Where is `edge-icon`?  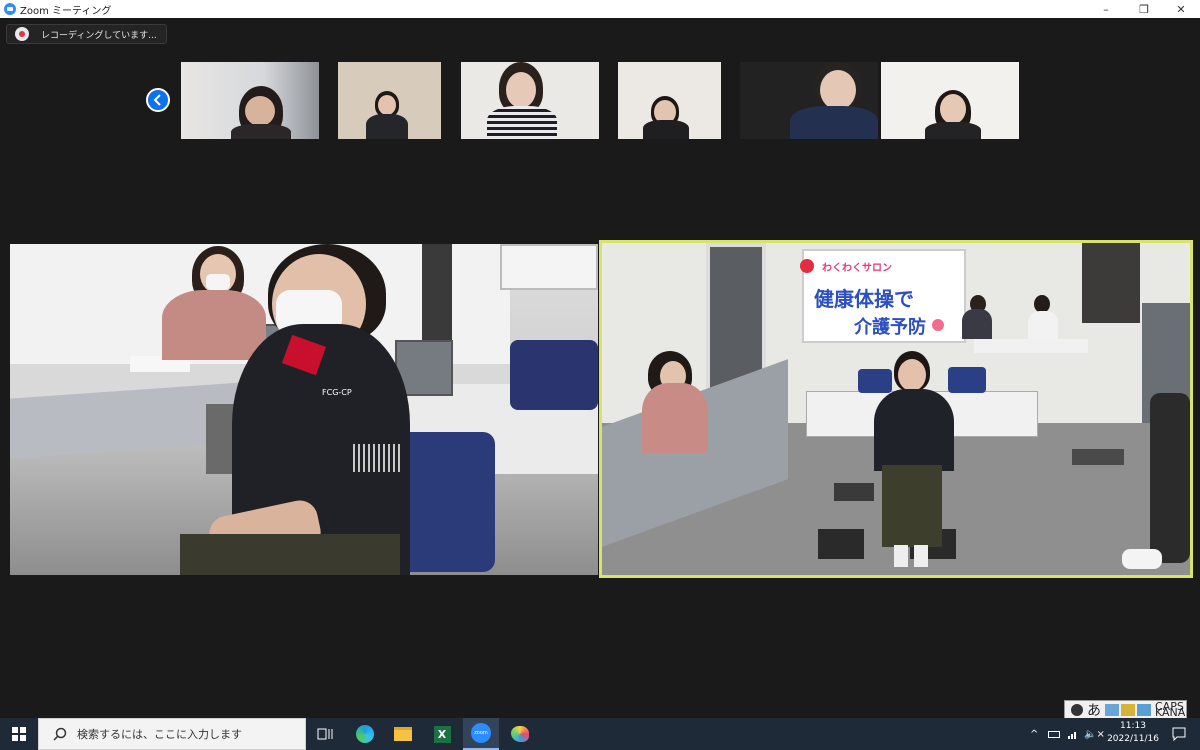
edge-icon is located at coordinates (365, 734).